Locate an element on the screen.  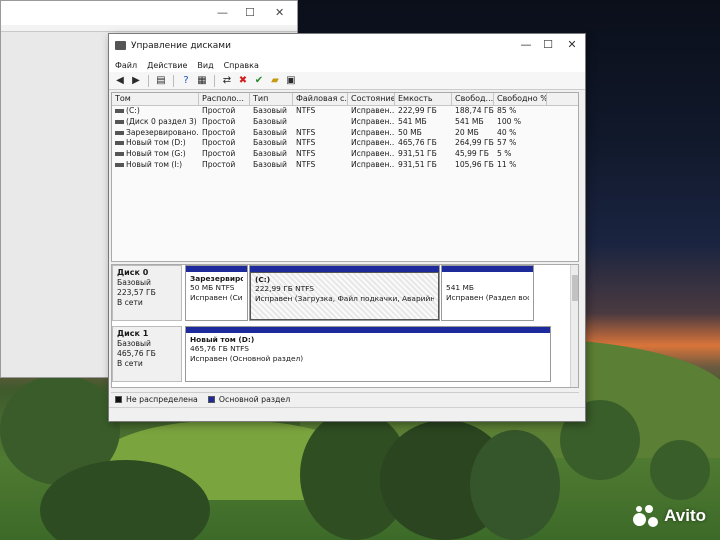
column-status: Состояние is located at coordinates (371, 99).